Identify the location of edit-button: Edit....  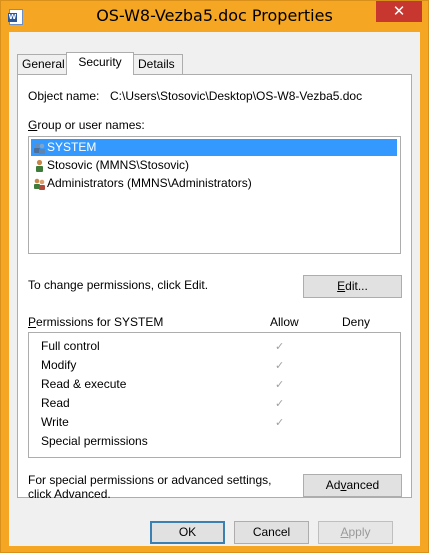
(352, 286).